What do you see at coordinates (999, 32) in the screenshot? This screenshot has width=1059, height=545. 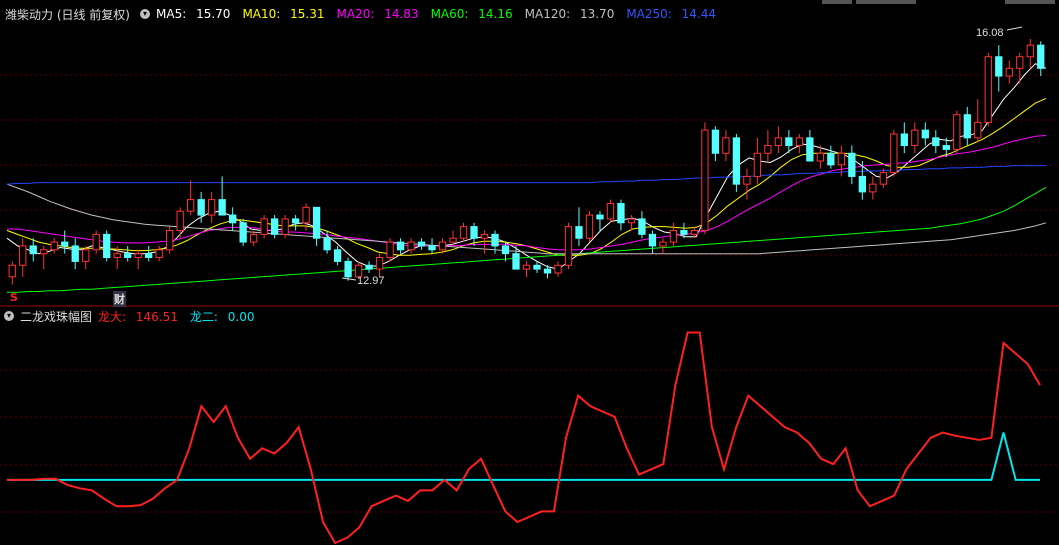 I see `high-annotation: 16.08` at bounding box center [999, 32].